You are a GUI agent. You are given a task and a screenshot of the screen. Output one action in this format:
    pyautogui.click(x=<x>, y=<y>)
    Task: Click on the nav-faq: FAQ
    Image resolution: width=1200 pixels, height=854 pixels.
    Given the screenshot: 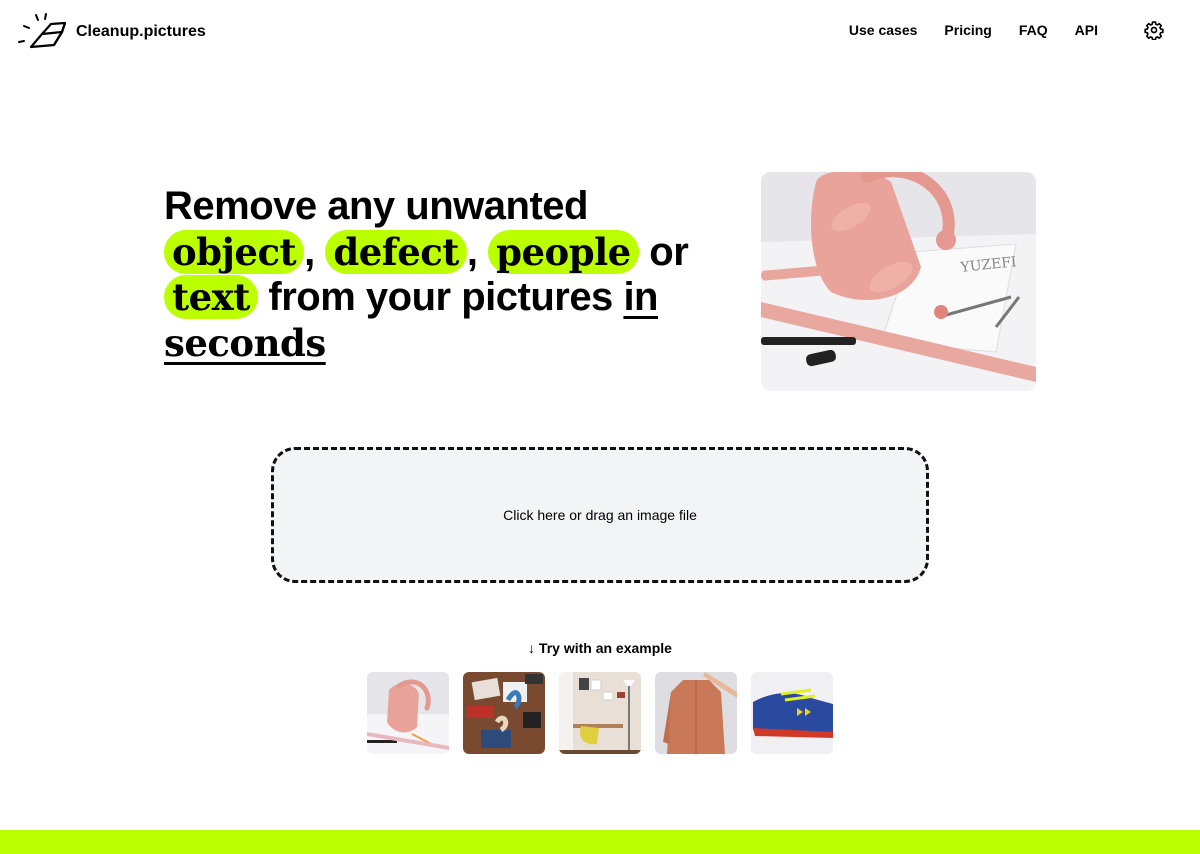 What is the action you would take?
    pyautogui.click(x=1033, y=30)
    